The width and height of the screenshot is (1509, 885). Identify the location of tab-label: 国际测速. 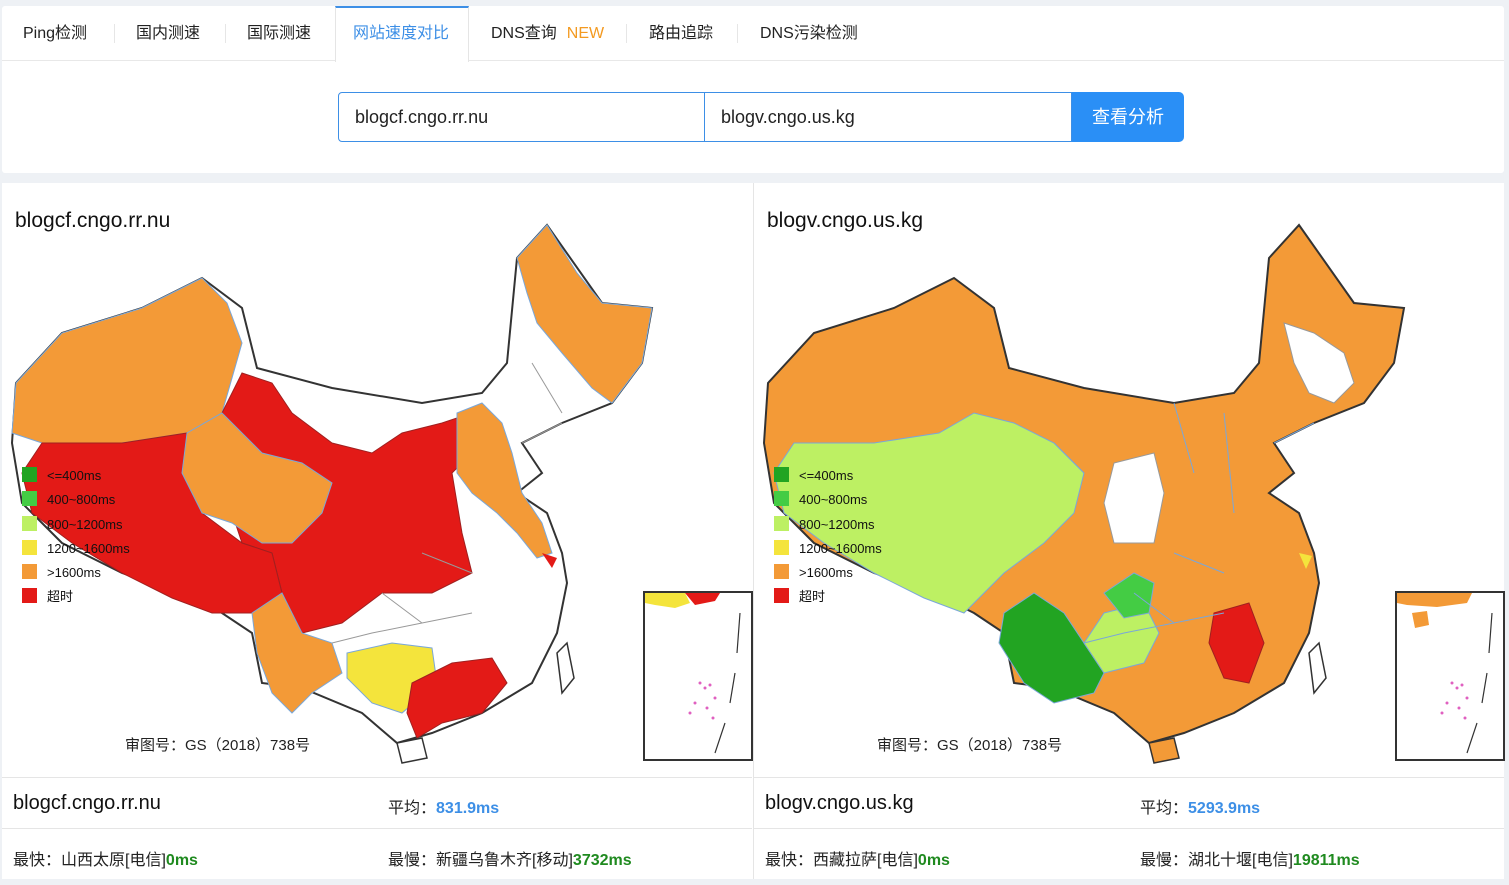
(279, 33).